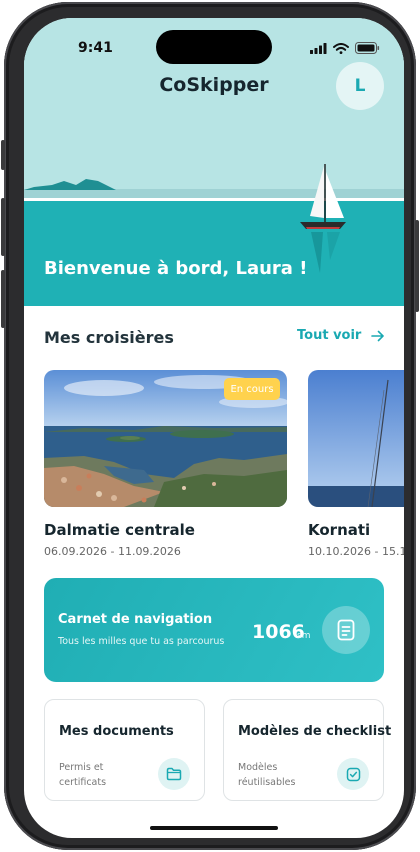  Describe the element at coordinates (304, 636) in the screenshot. I see `logbook-distance-unit: sm` at that location.